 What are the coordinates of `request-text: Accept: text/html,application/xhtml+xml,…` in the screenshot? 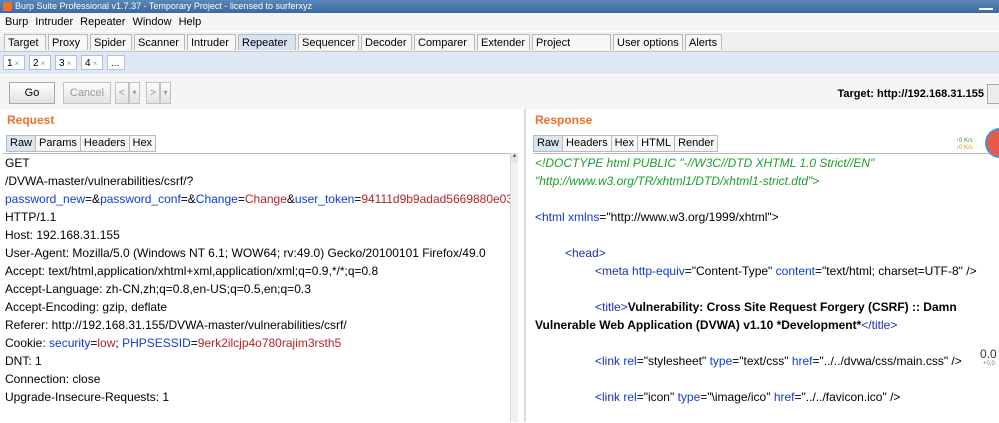 It's located at (192, 271).